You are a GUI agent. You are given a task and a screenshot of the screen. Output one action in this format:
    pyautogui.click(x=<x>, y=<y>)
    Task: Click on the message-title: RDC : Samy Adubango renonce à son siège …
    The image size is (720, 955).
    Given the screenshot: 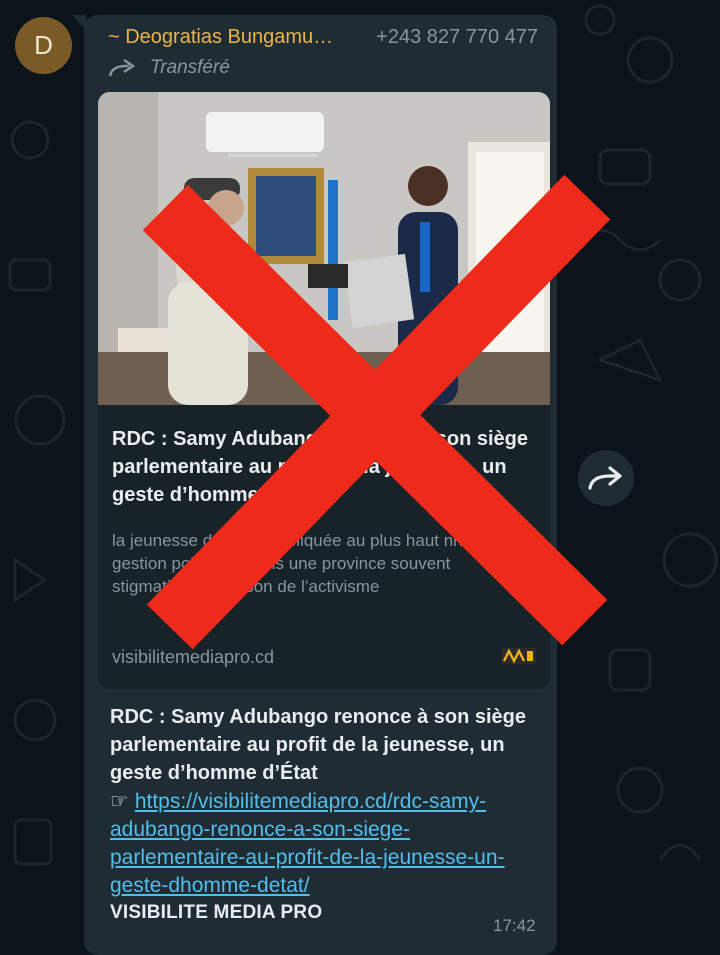 What is the action you would take?
    pyautogui.click(x=318, y=745)
    